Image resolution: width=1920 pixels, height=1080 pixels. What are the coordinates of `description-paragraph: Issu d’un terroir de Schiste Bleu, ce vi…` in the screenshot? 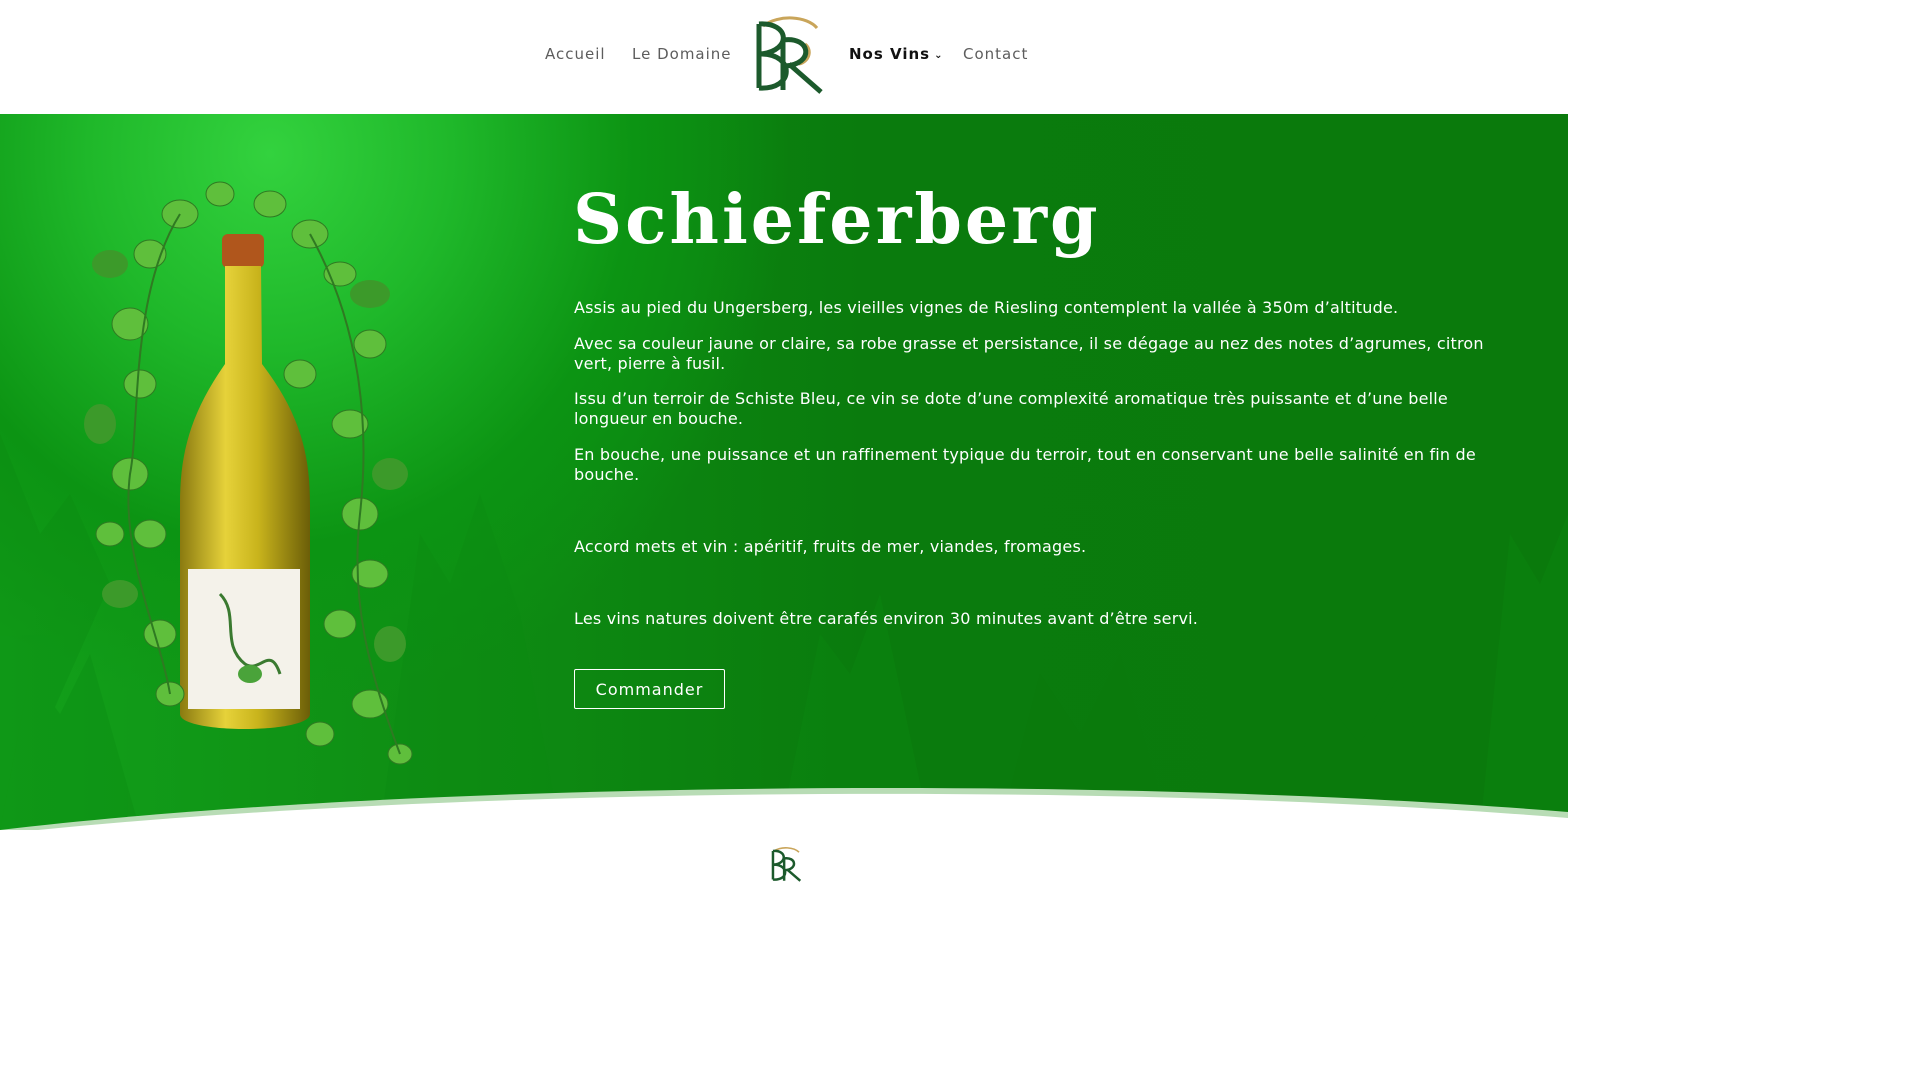 It's located at (1011, 408).